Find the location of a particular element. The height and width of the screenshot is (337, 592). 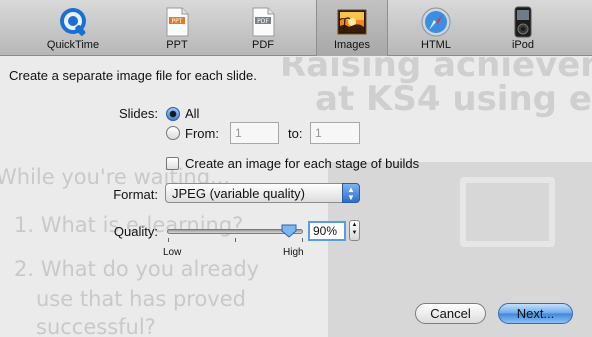

tab-quicktime: QuickTime is located at coordinates (73, 28).